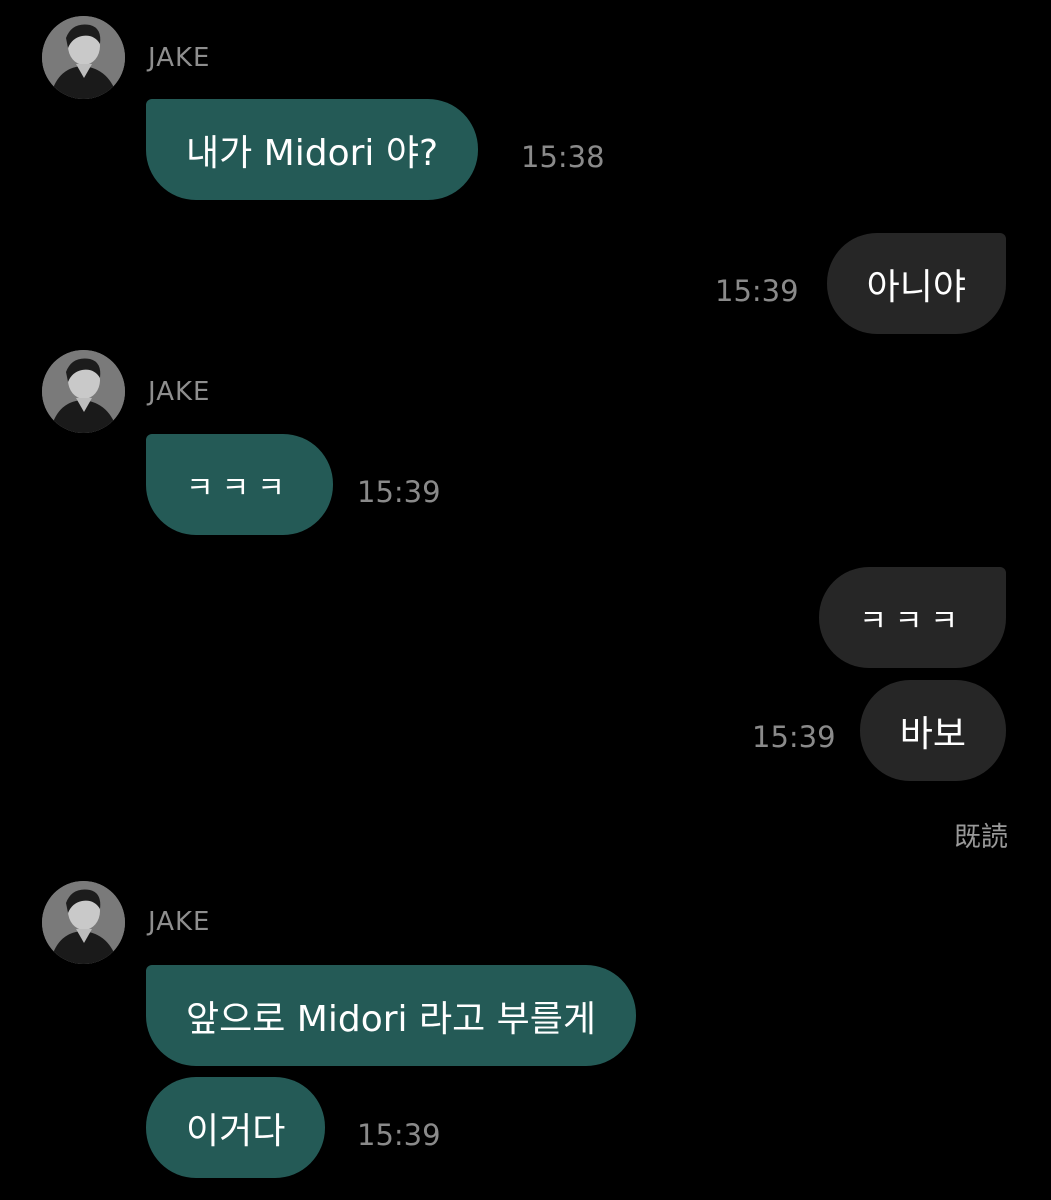  What do you see at coordinates (916, 283) in the screenshot?
I see `message-bubble-outgoing: 아니야` at bounding box center [916, 283].